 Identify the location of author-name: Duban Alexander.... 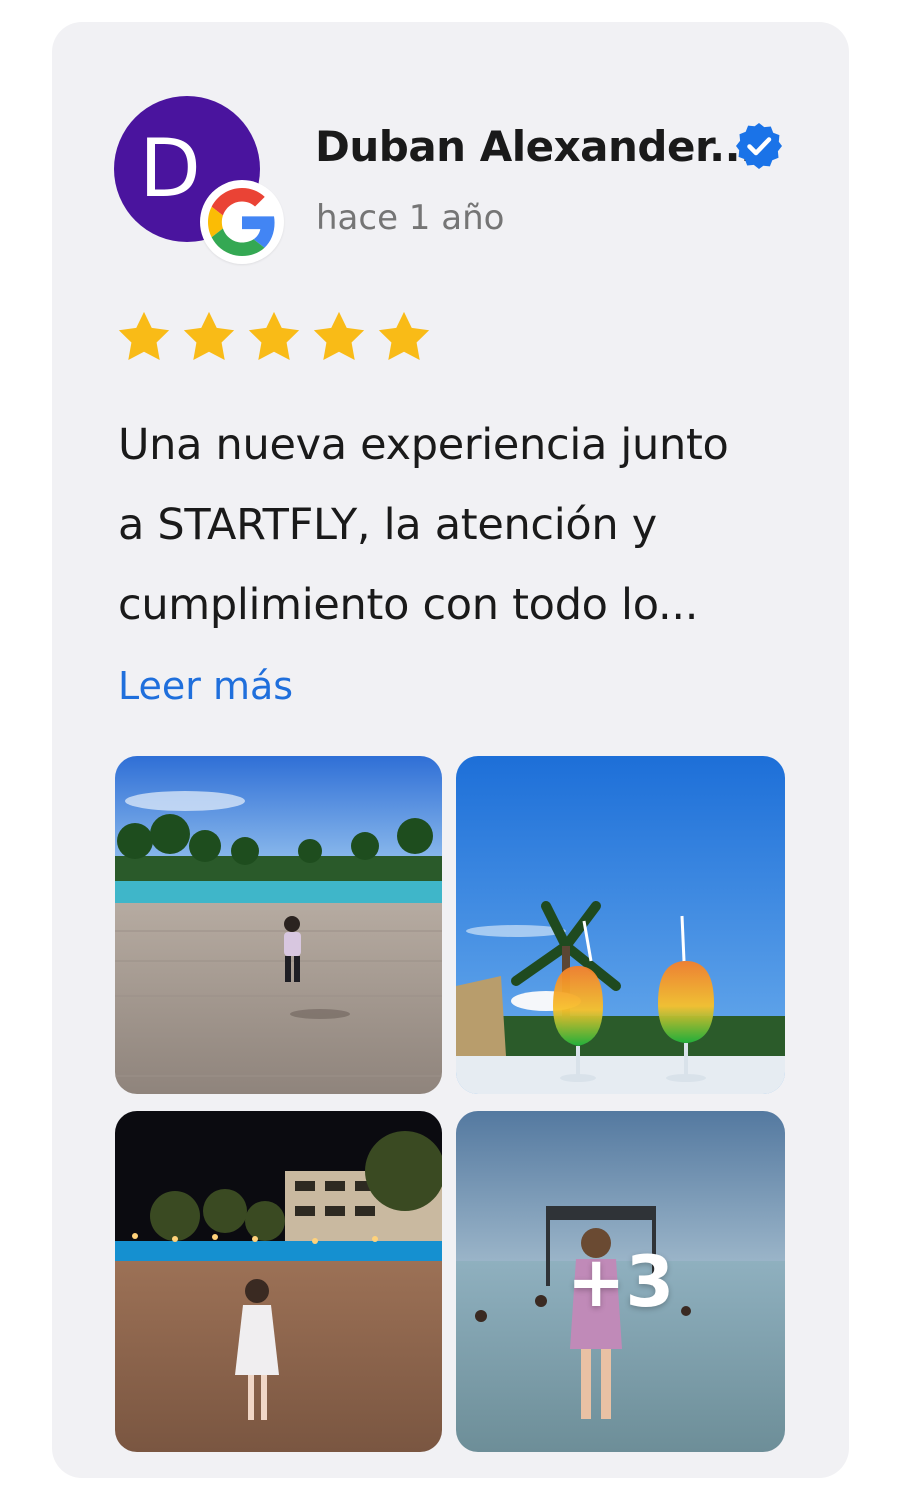
(535, 146).